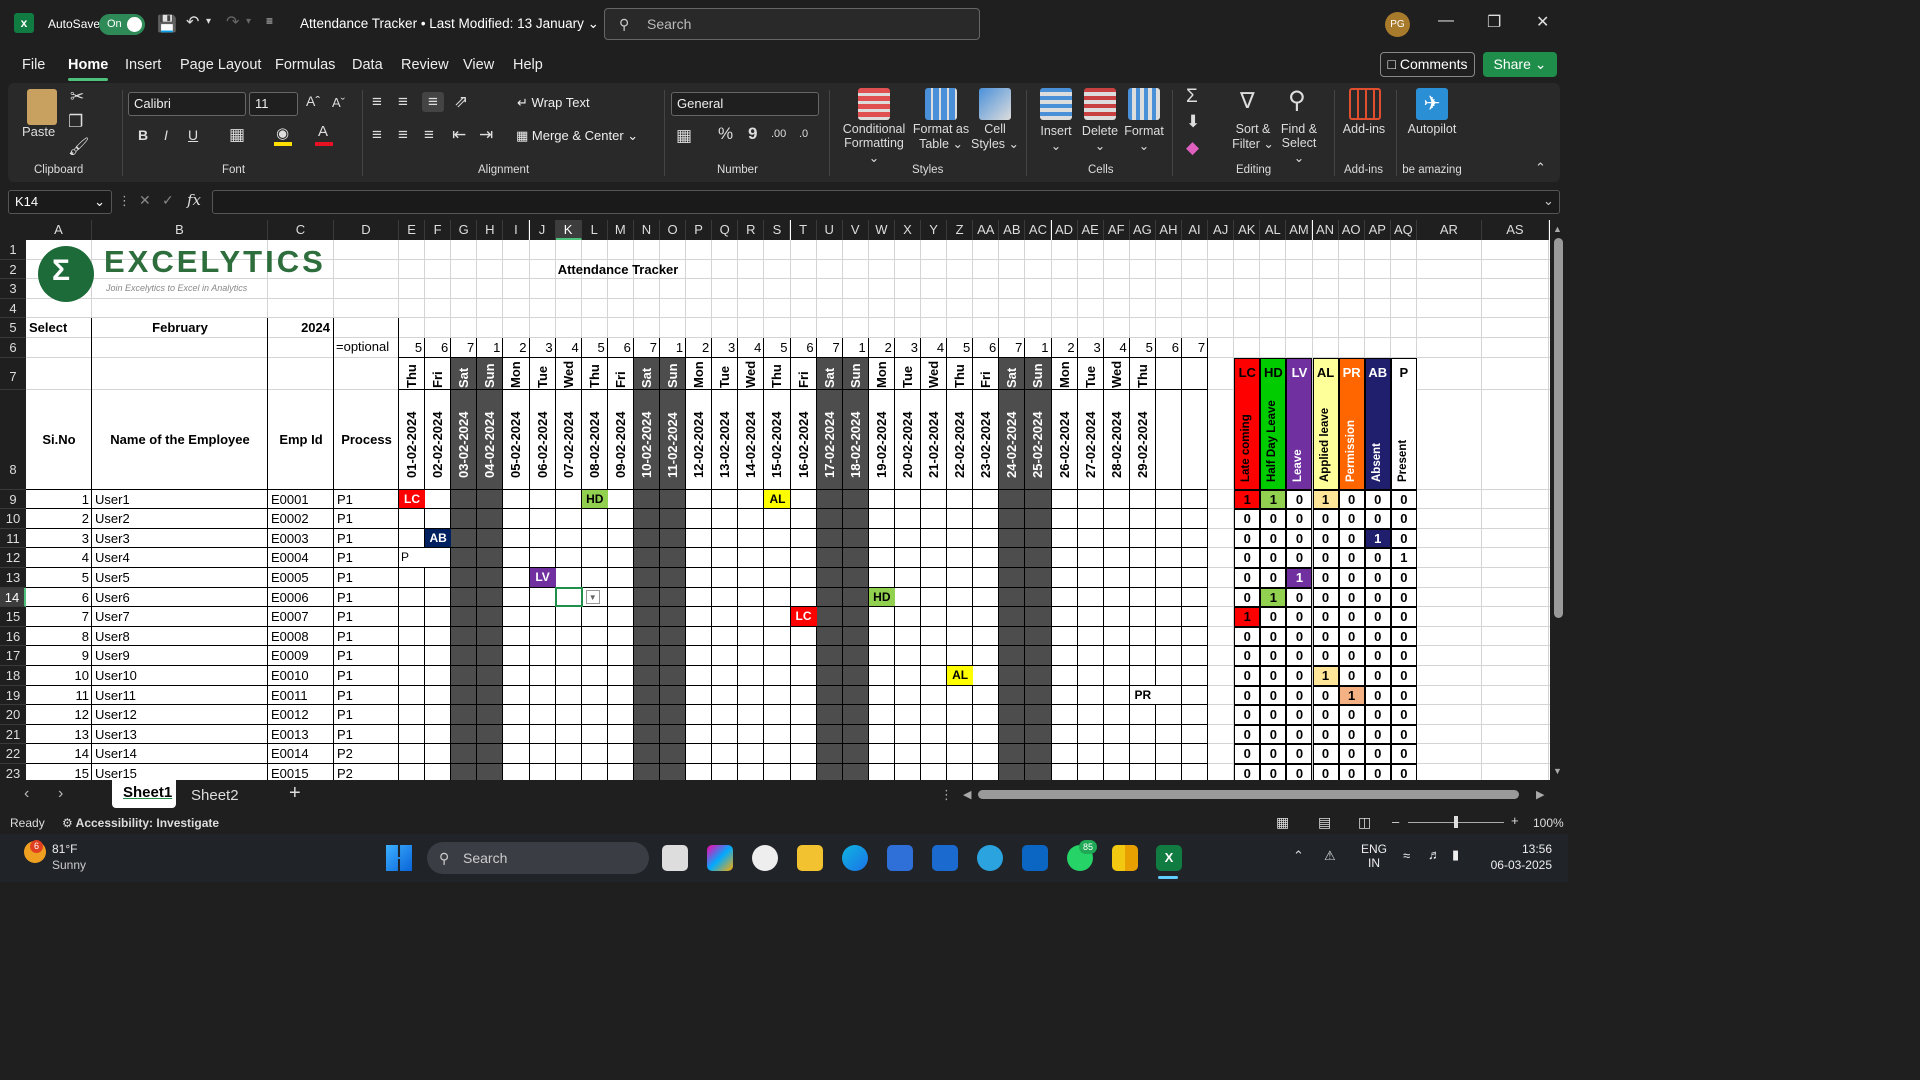  Describe the element at coordinates (1298, 856) in the screenshot. I see `show-hidden-icons: ⌃` at that location.